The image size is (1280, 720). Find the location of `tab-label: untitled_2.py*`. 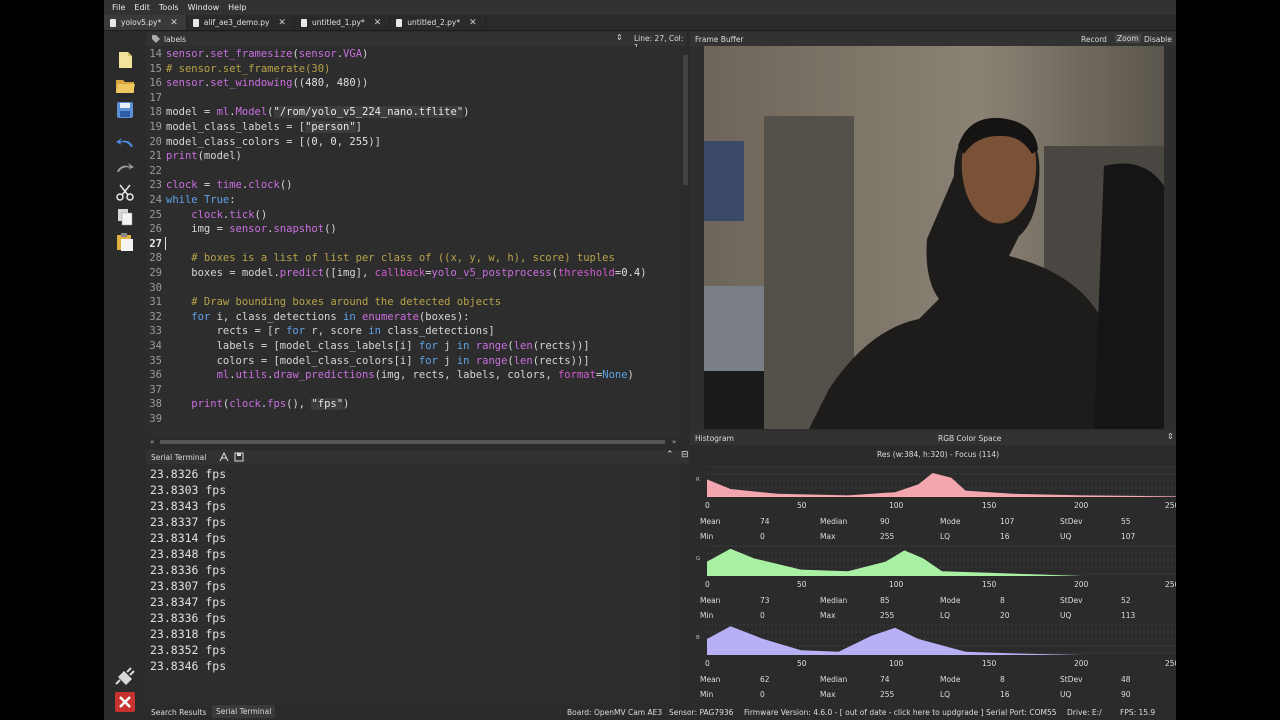

tab-label: untitled_2.py* is located at coordinates (434, 22).